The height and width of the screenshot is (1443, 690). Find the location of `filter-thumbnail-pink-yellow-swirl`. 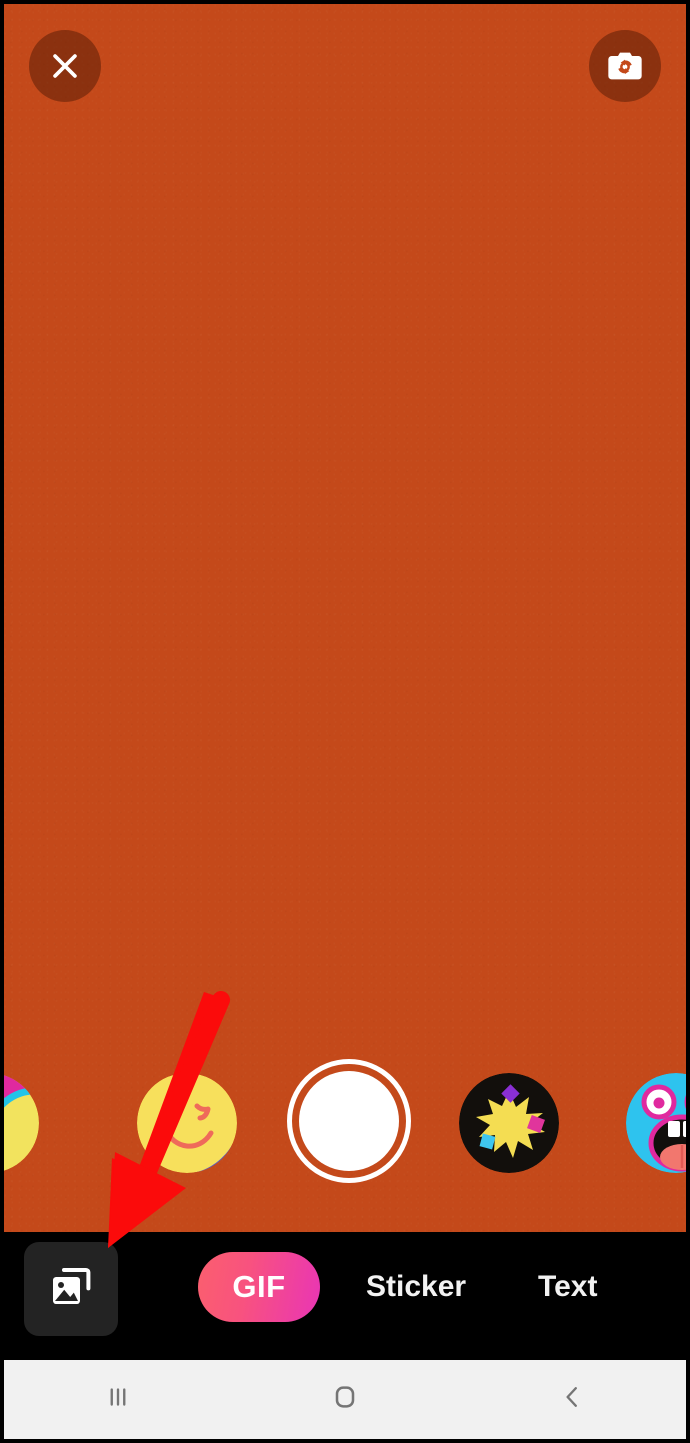

filter-thumbnail-pink-yellow-swirl is located at coordinates (21, 1123).